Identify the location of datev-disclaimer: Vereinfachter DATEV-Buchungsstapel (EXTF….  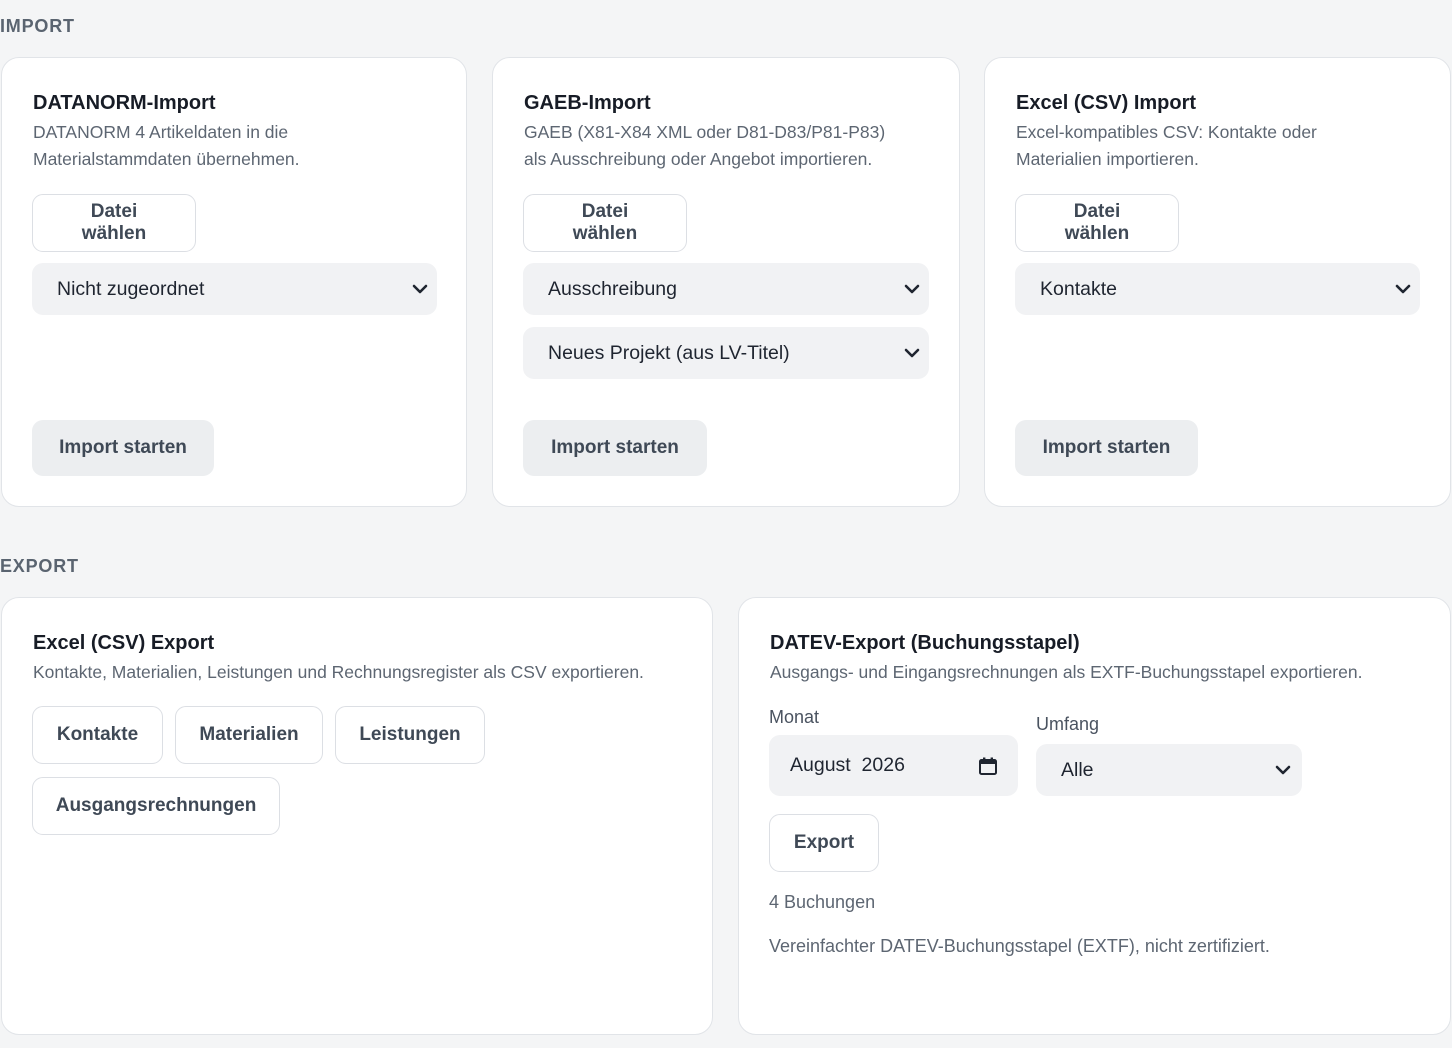
(1019, 946).